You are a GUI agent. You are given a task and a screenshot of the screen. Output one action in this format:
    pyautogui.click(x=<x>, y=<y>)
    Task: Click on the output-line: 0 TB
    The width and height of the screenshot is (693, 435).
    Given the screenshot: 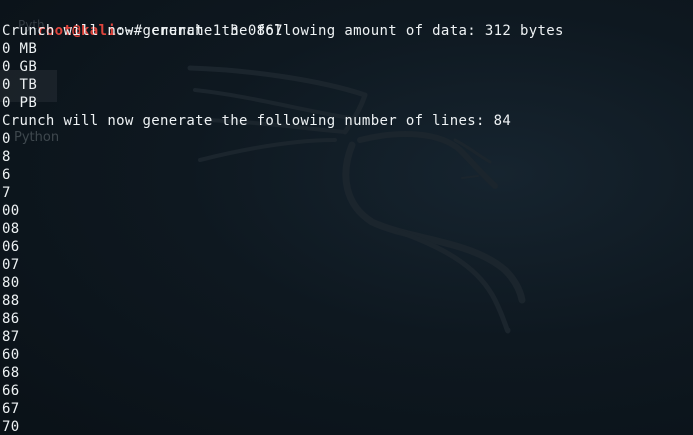 What is the action you would take?
    pyautogui.click(x=20, y=85)
    